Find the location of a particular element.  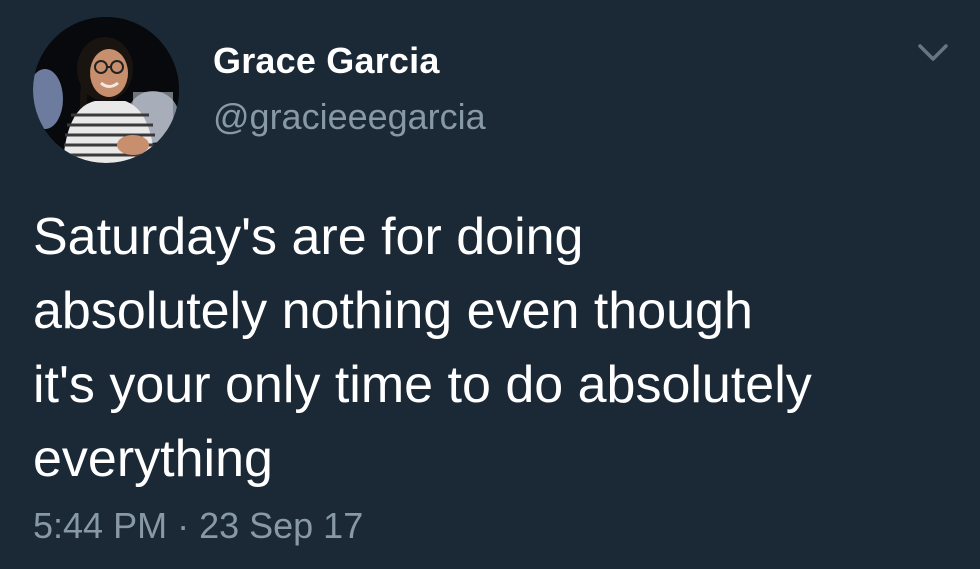

user-handle: @gracieeegarcia is located at coordinates (349, 117).